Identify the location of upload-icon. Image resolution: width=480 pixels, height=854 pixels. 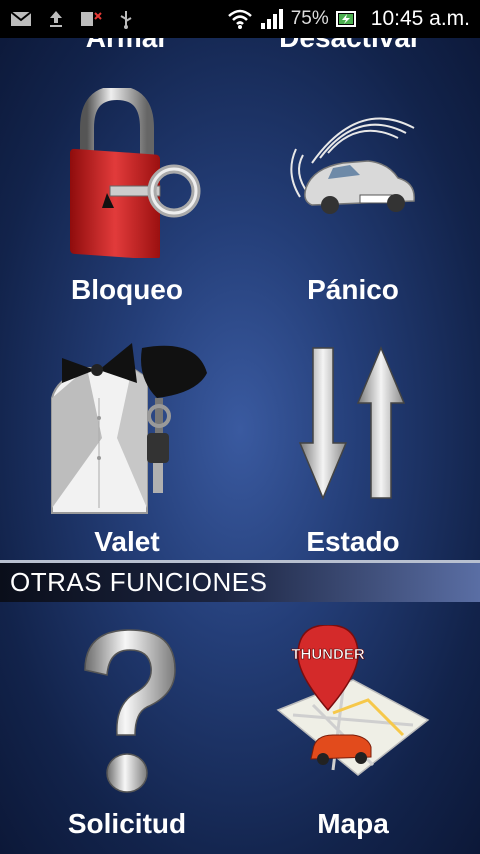
(56, 19).